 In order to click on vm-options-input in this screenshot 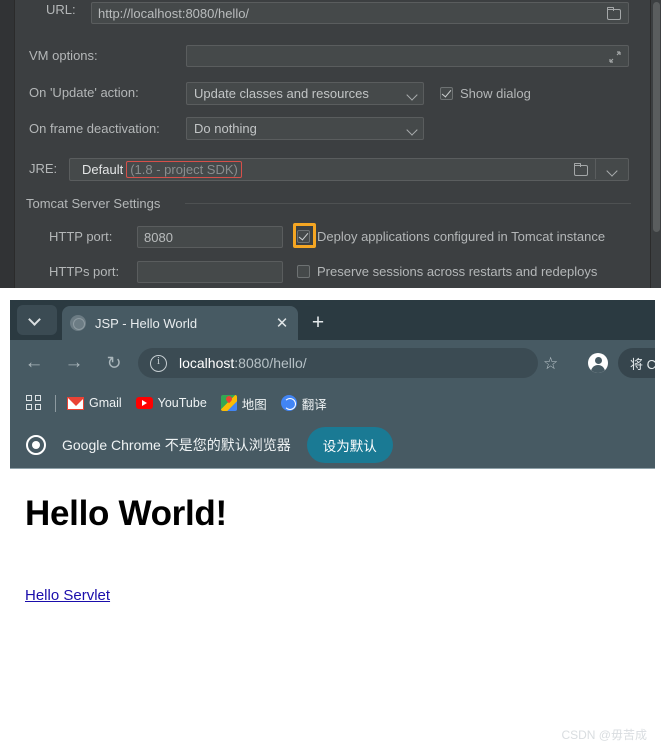, I will do `click(407, 56)`.